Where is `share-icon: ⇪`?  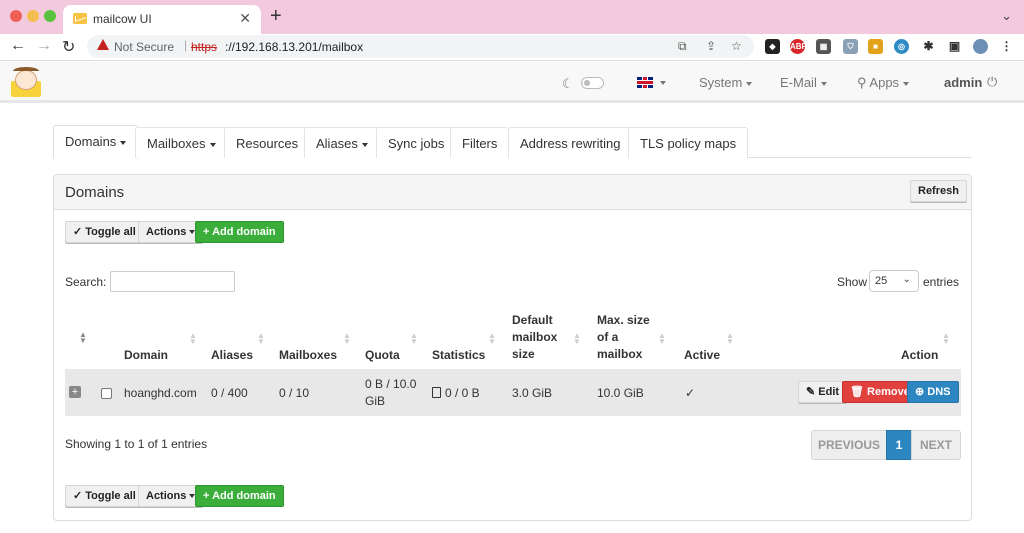
share-icon: ⇪ is located at coordinates (711, 46).